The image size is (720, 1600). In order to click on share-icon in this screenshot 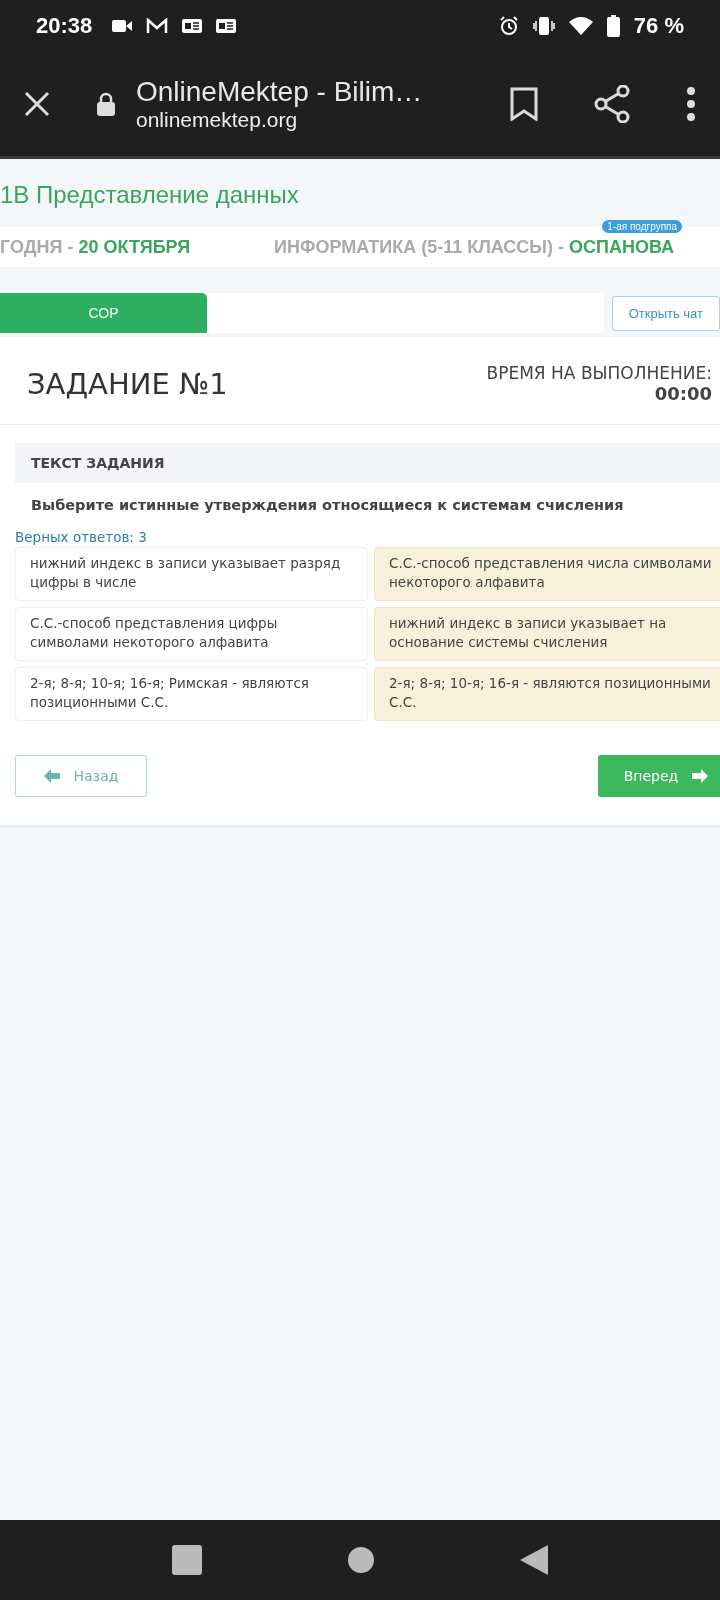, I will do `click(612, 104)`.